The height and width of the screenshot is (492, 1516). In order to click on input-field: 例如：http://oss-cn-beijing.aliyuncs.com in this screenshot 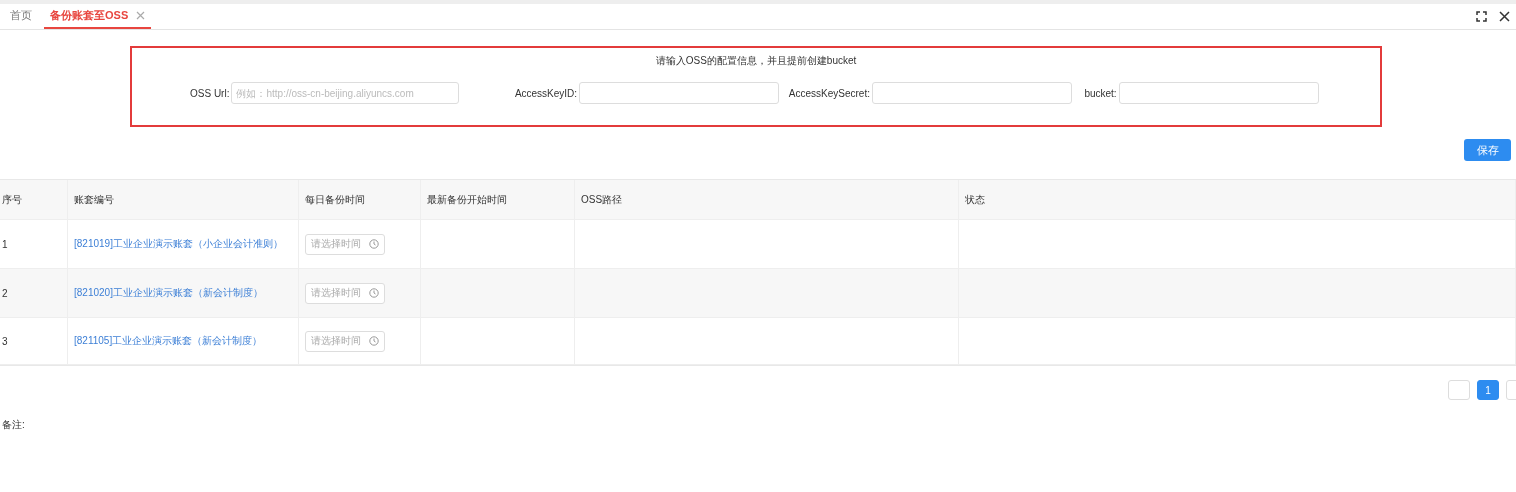, I will do `click(345, 93)`.